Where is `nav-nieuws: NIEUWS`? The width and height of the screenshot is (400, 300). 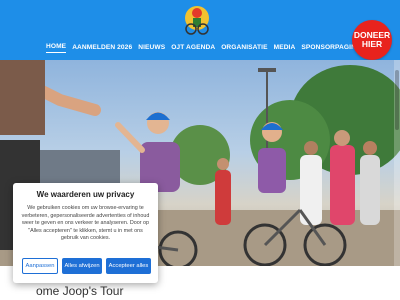 nav-nieuws: NIEUWS is located at coordinates (151, 47).